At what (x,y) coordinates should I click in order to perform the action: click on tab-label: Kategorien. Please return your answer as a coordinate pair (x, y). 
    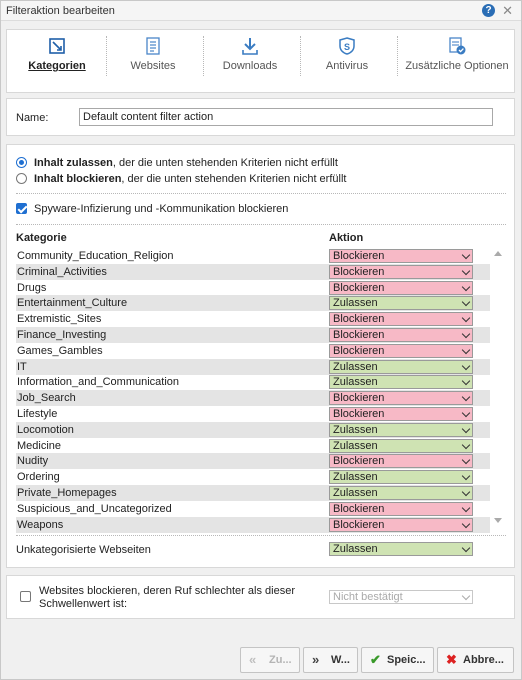
    Looking at the image, I should click on (57, 66).